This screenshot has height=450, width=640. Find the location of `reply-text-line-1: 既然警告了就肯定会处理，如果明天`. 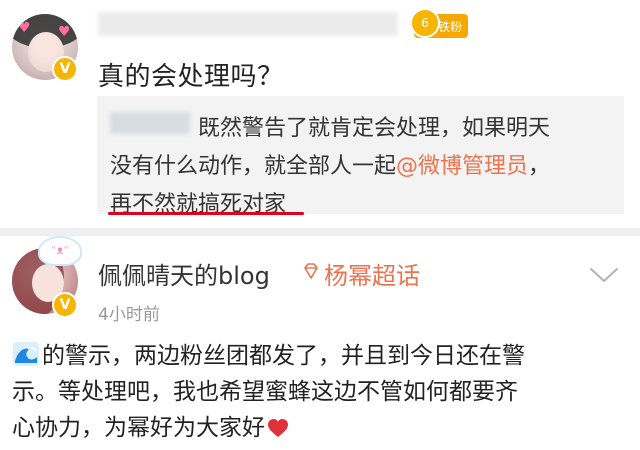

reply-text-line-1: 既然警告了就肯定会处理，如果明天 is located at coordinates (374, 128).